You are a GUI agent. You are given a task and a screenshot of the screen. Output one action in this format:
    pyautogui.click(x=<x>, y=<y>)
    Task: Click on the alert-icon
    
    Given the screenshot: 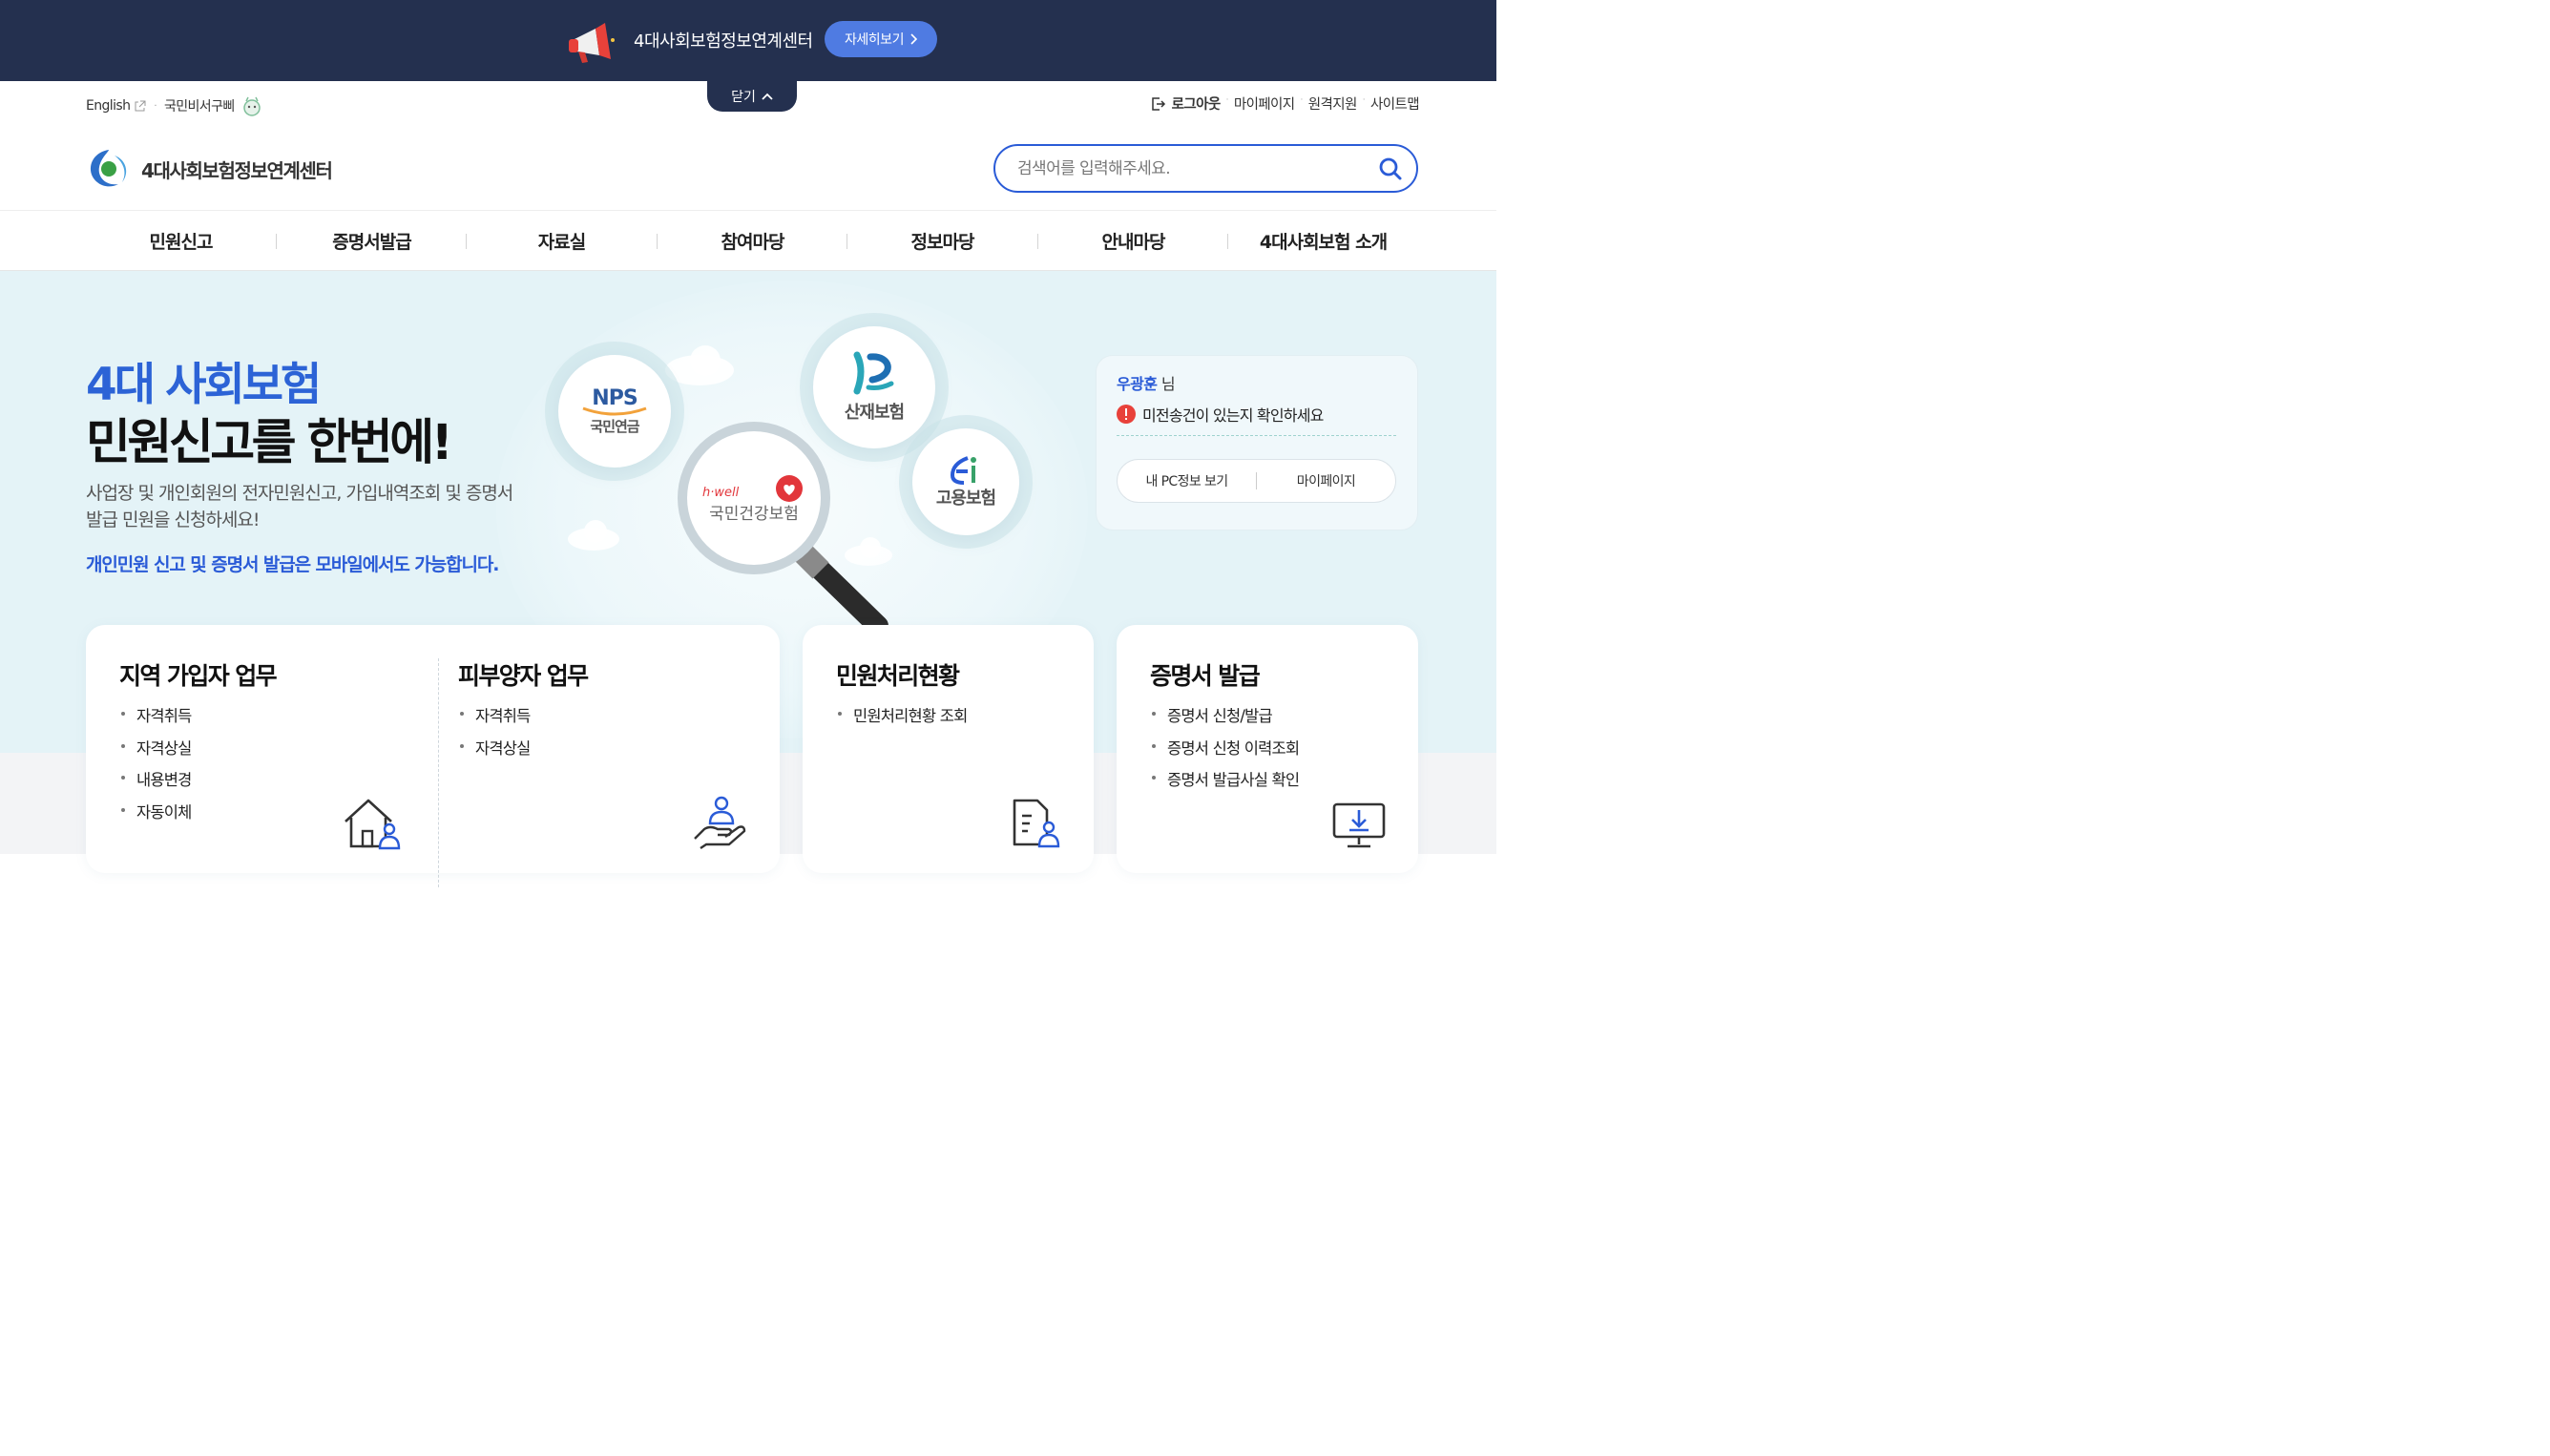 What is the action you would take?
    pyautogui.click(x=1127, y=415)
    